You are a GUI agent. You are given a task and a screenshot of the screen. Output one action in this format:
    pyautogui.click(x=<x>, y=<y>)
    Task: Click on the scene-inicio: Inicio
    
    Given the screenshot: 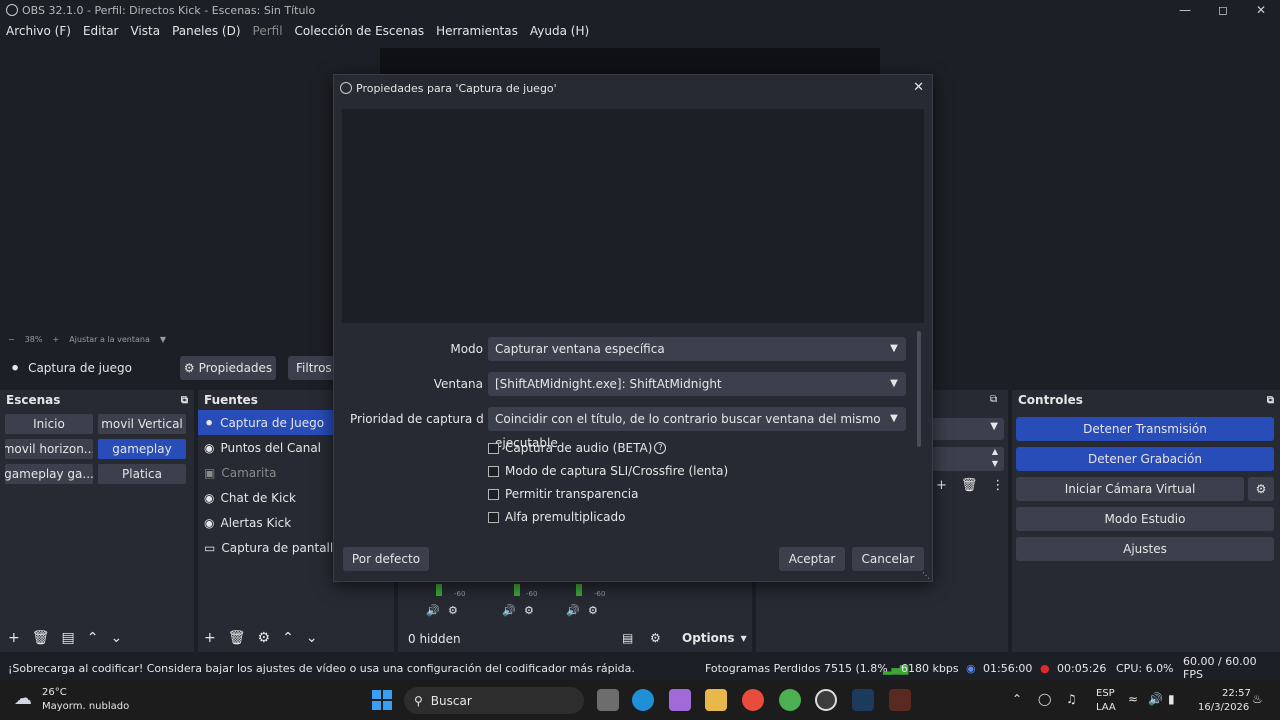 What is the action you would take?
    pyautogui.click(x=49, y=424)
    